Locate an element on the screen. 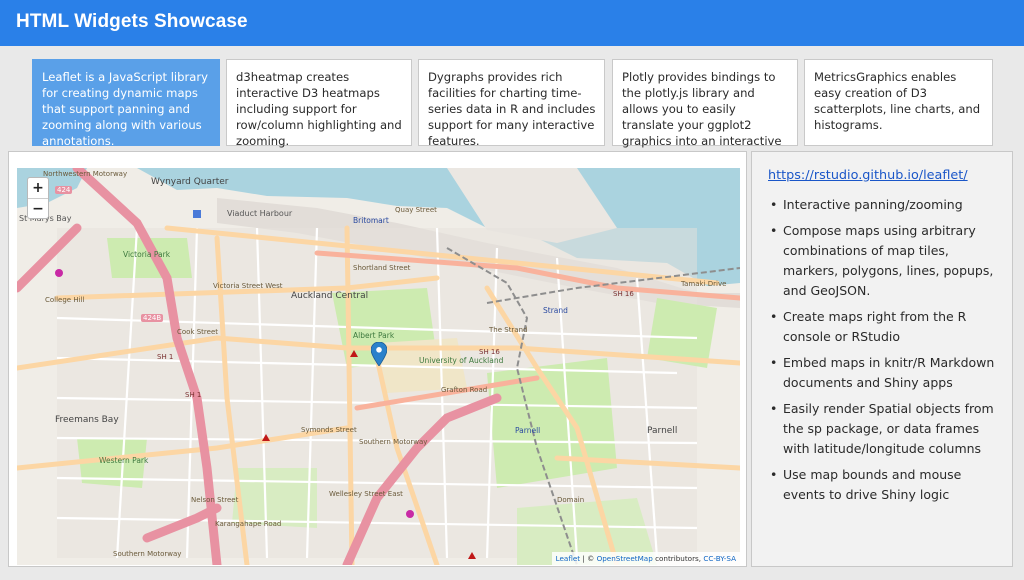  map-label: Western Park is located at coordinates (124, 460).